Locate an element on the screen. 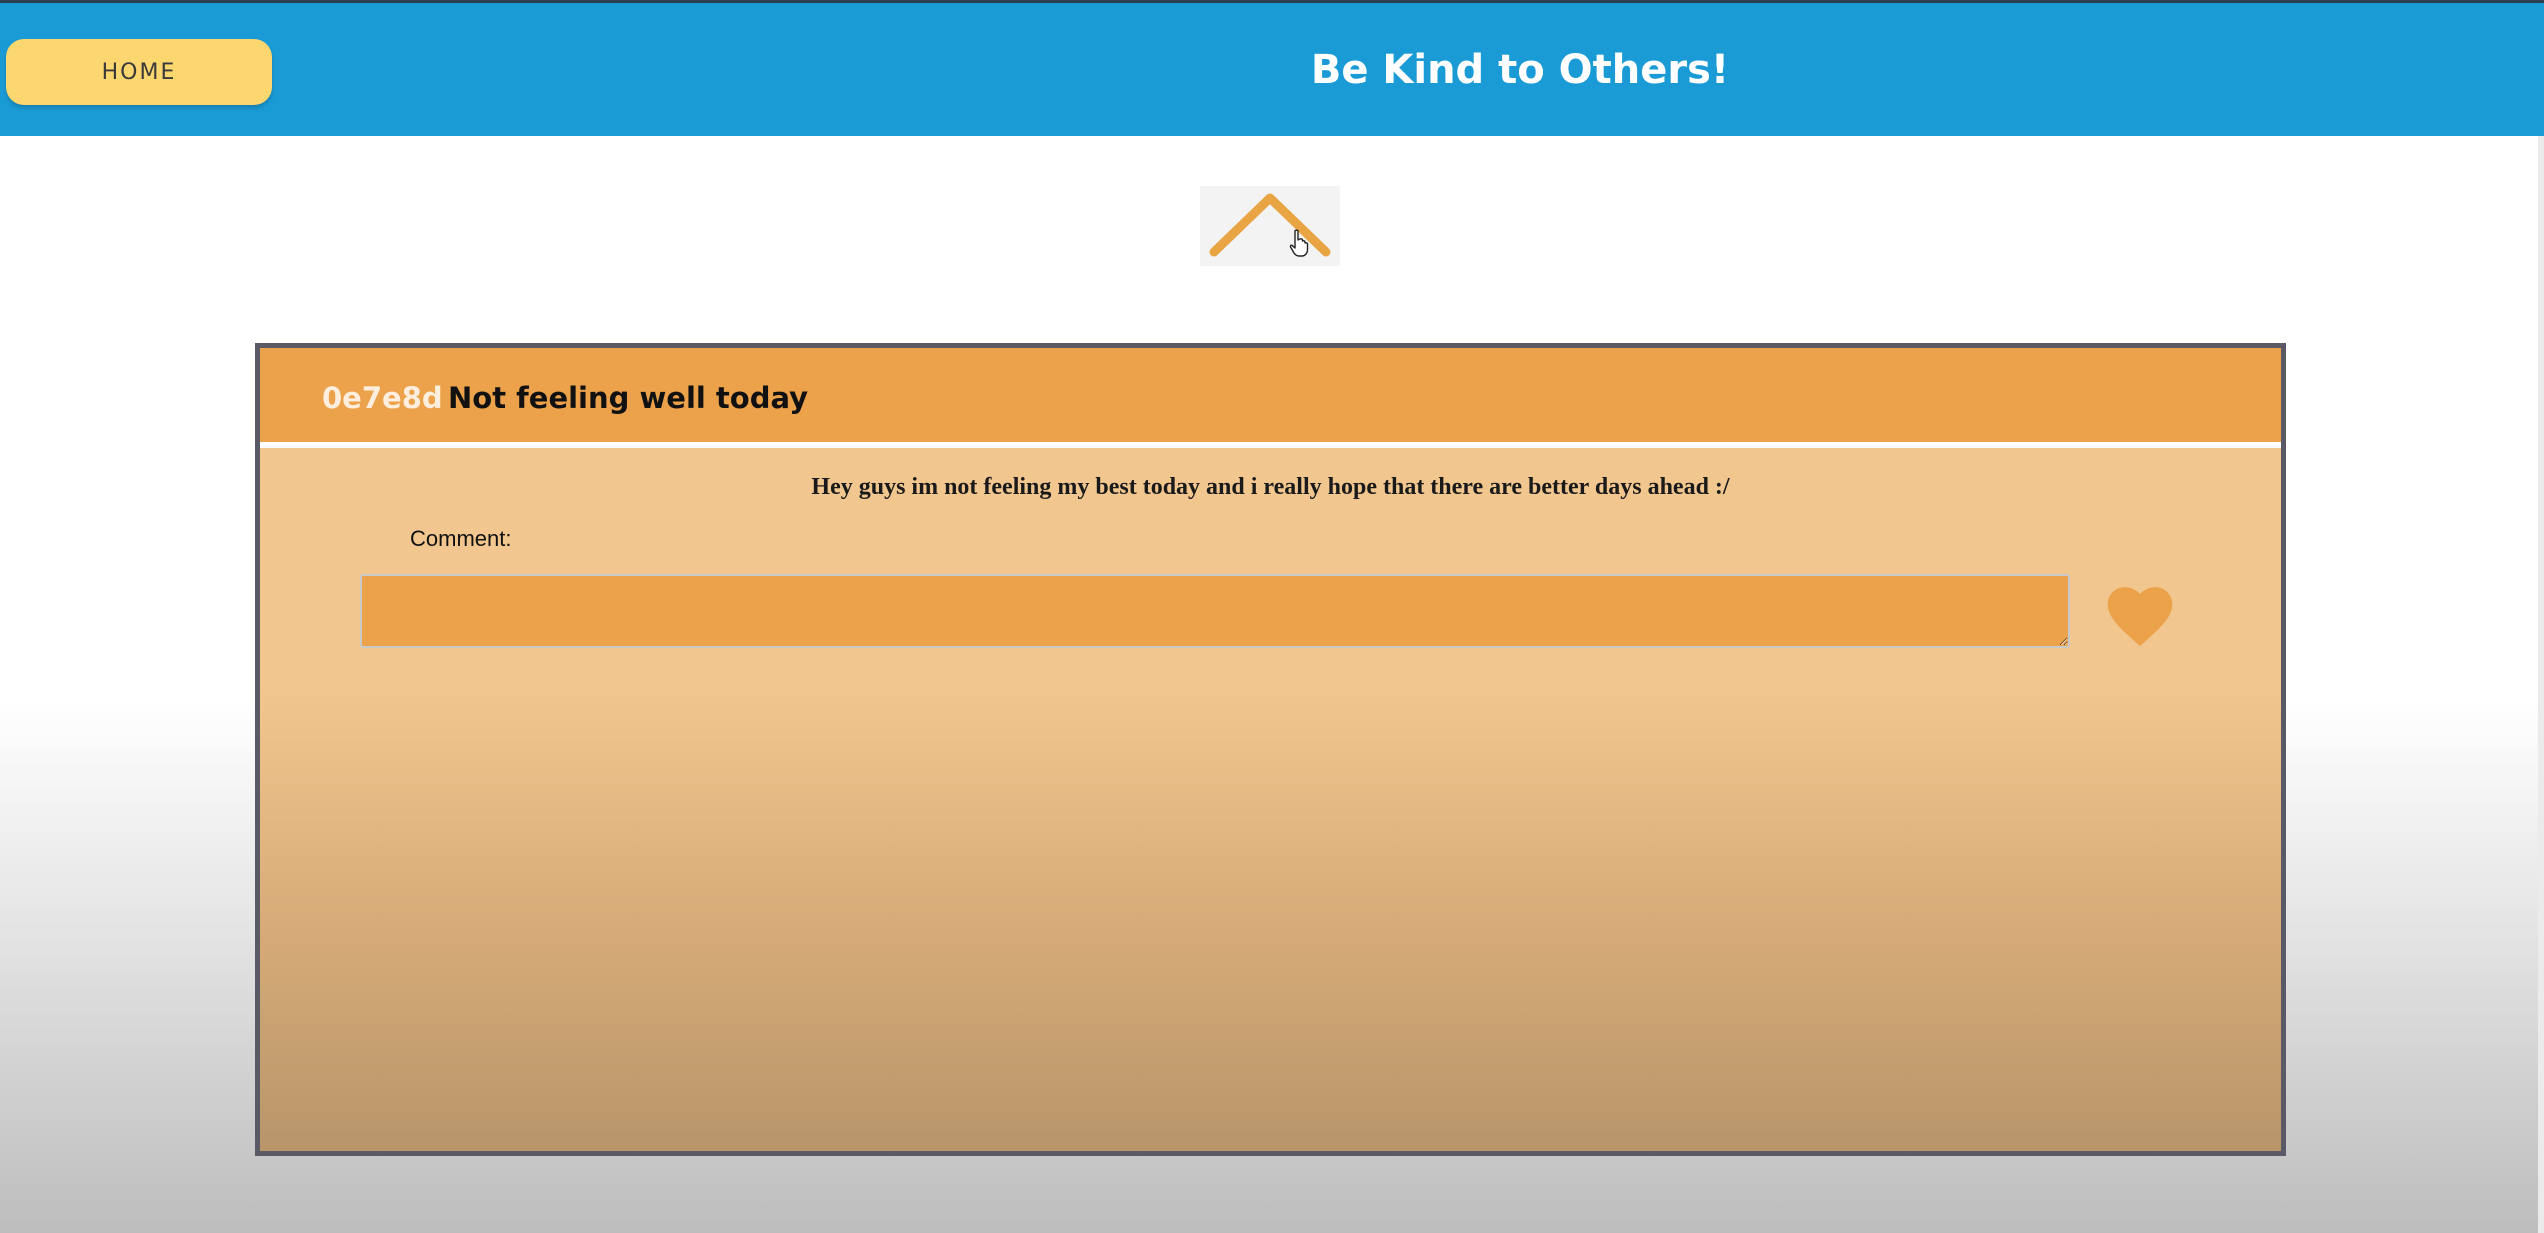  page-right-edge is located at coordinates (2541, 684).